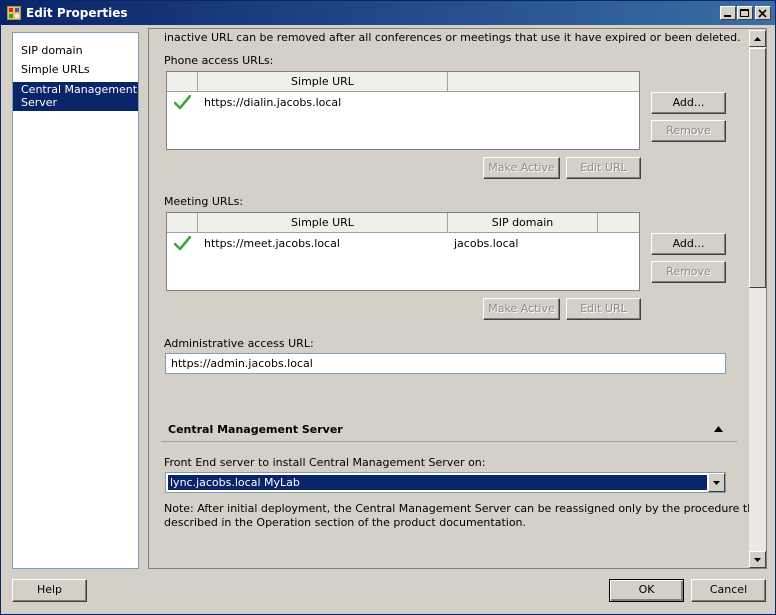 Image resolution: width=776 pixels, height=615 pixels. I want to click on close-button, so click(763, 13).